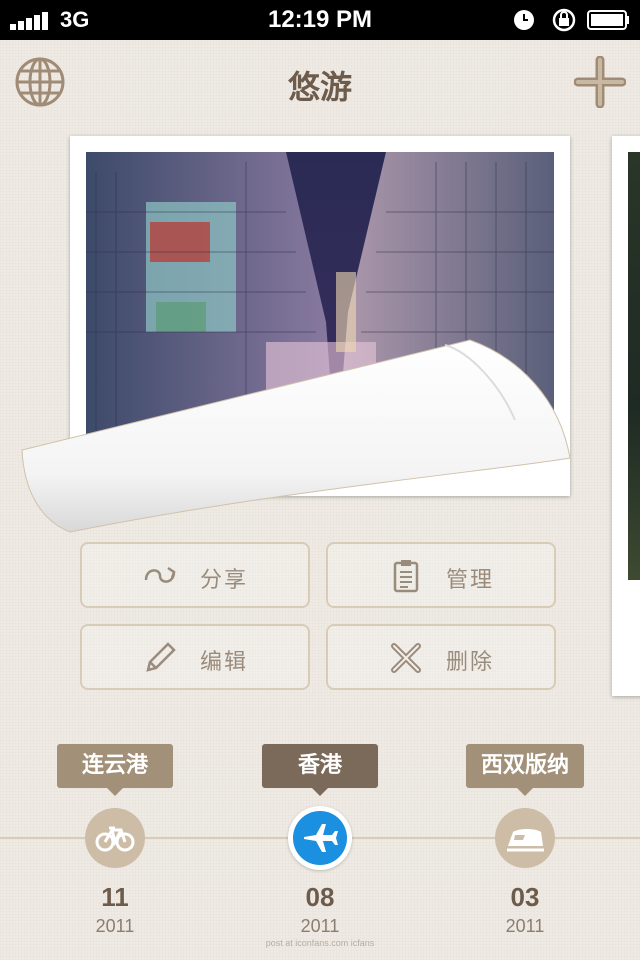 The image size is (640, 960). I want to click on manage-label: 管理, so click(470, 580).